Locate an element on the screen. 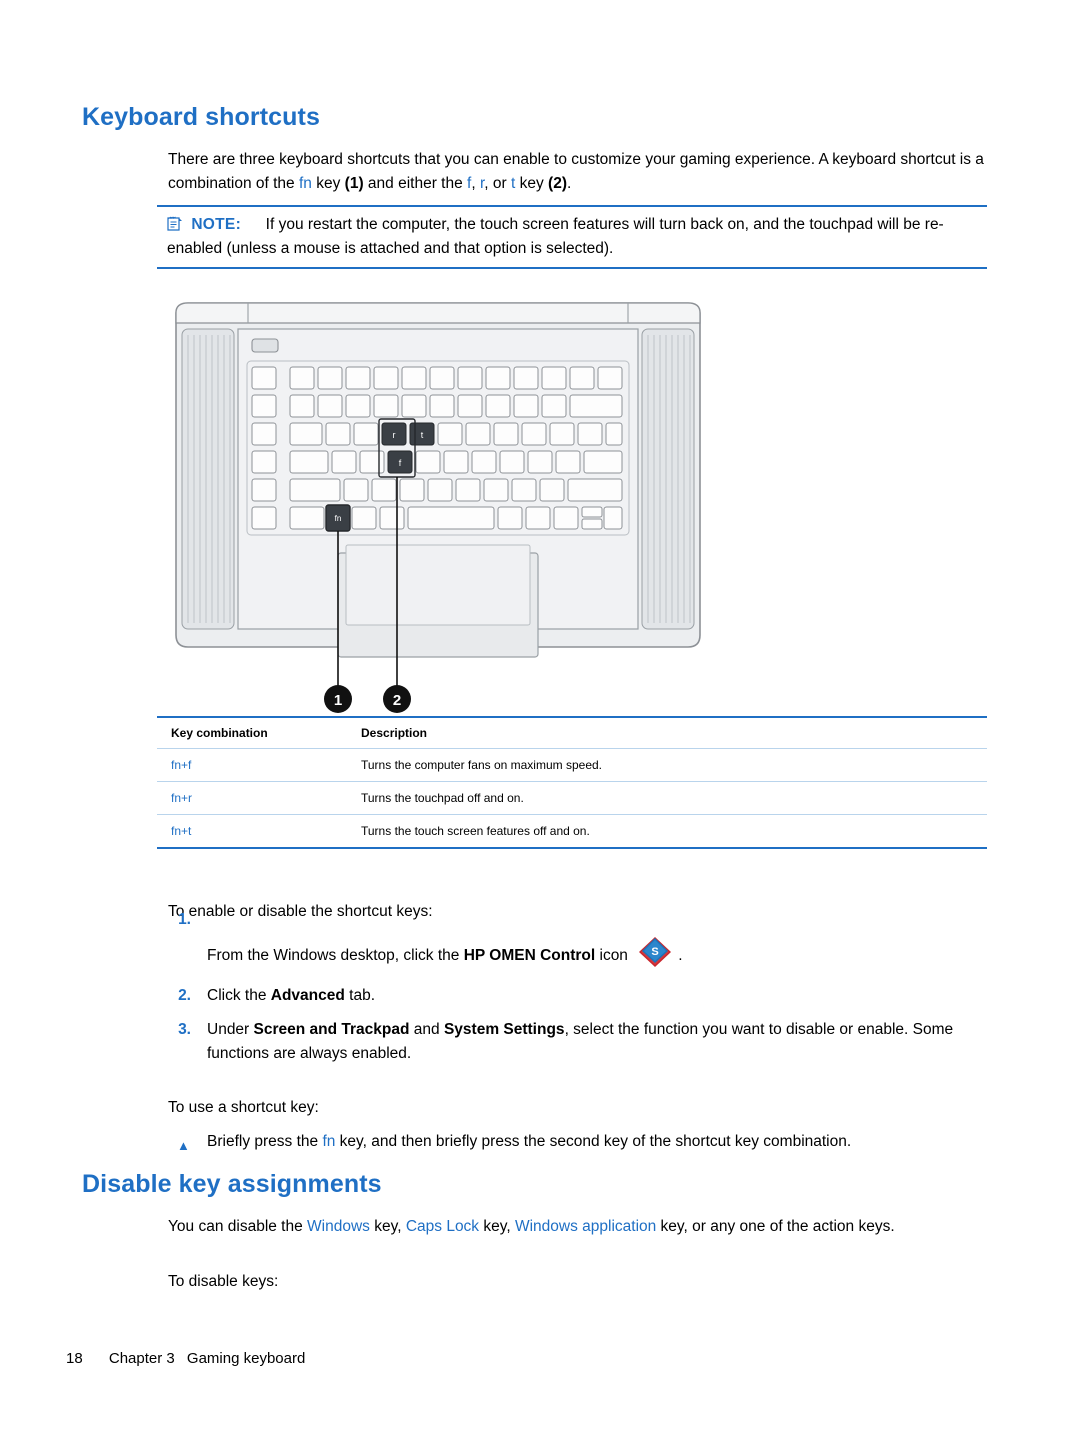  step-text-before: Under is located at coordinates (230, 1029).